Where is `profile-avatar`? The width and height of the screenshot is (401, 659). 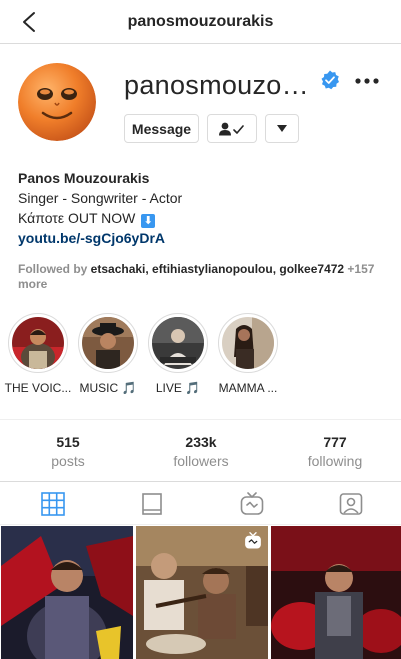
profile-avatar is located at coordinates (57, 102).